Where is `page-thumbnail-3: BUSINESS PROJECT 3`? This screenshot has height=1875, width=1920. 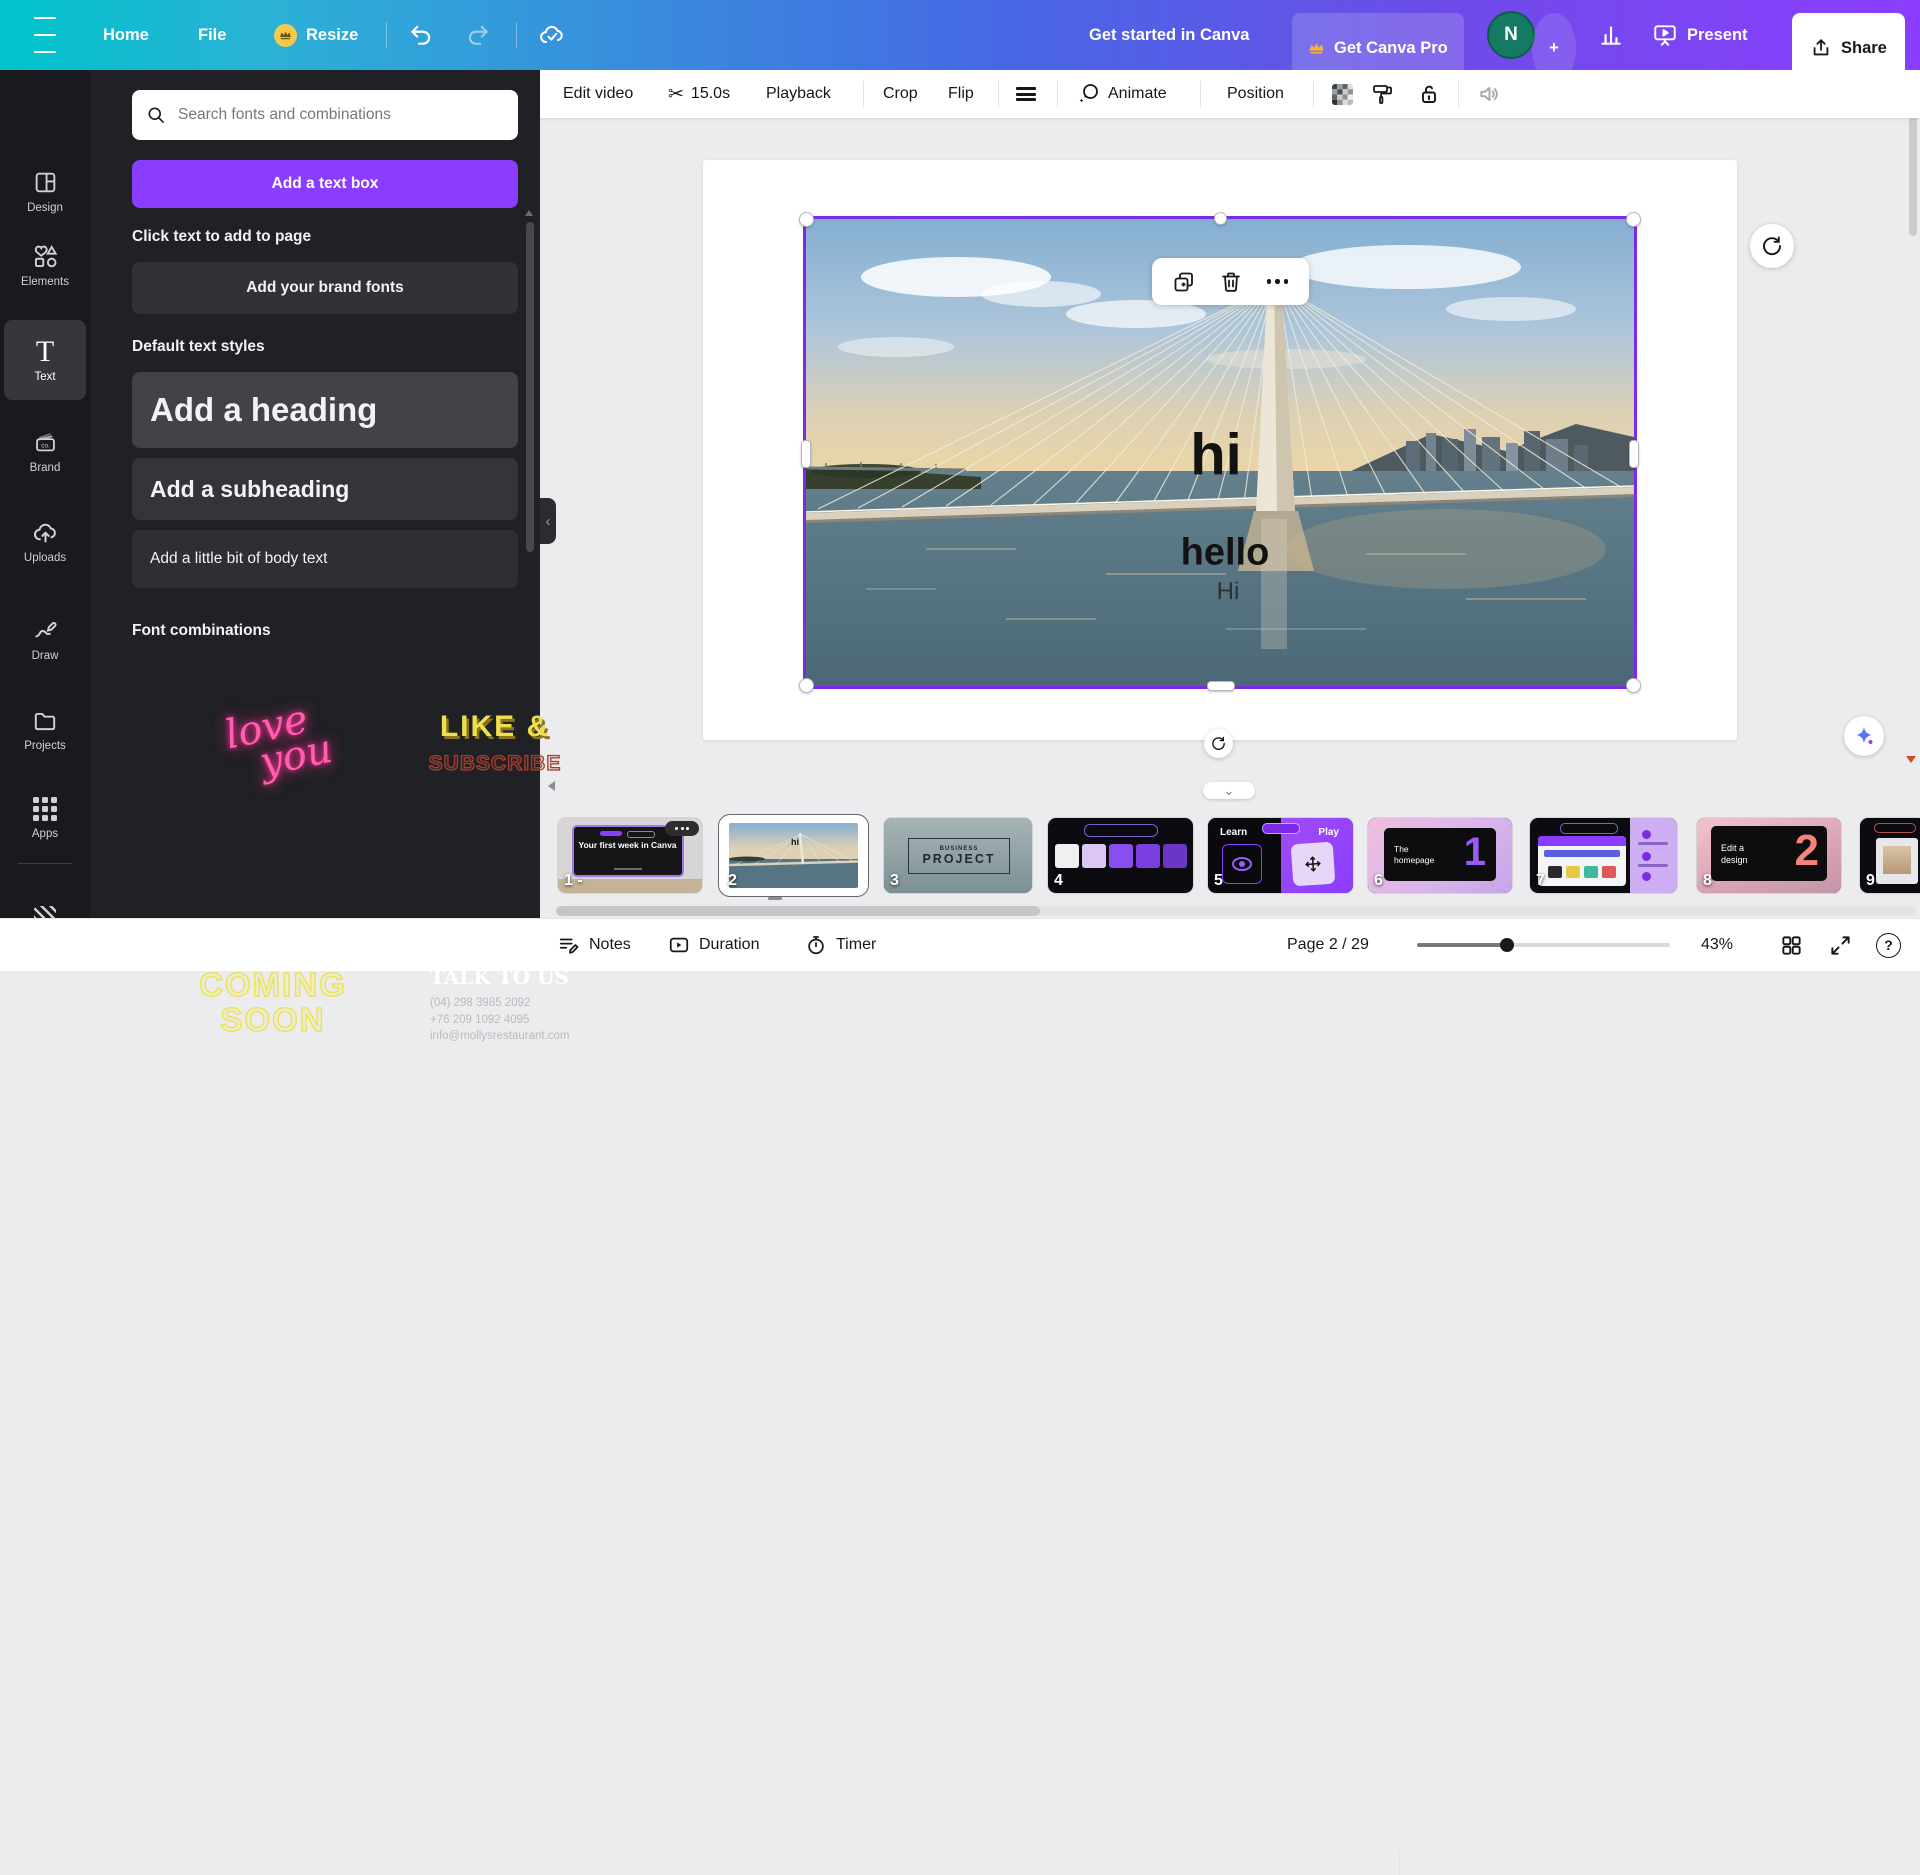
page-thumbnail-3: BUSINESS PROJECT 3 is located at coordinates (958, 855).